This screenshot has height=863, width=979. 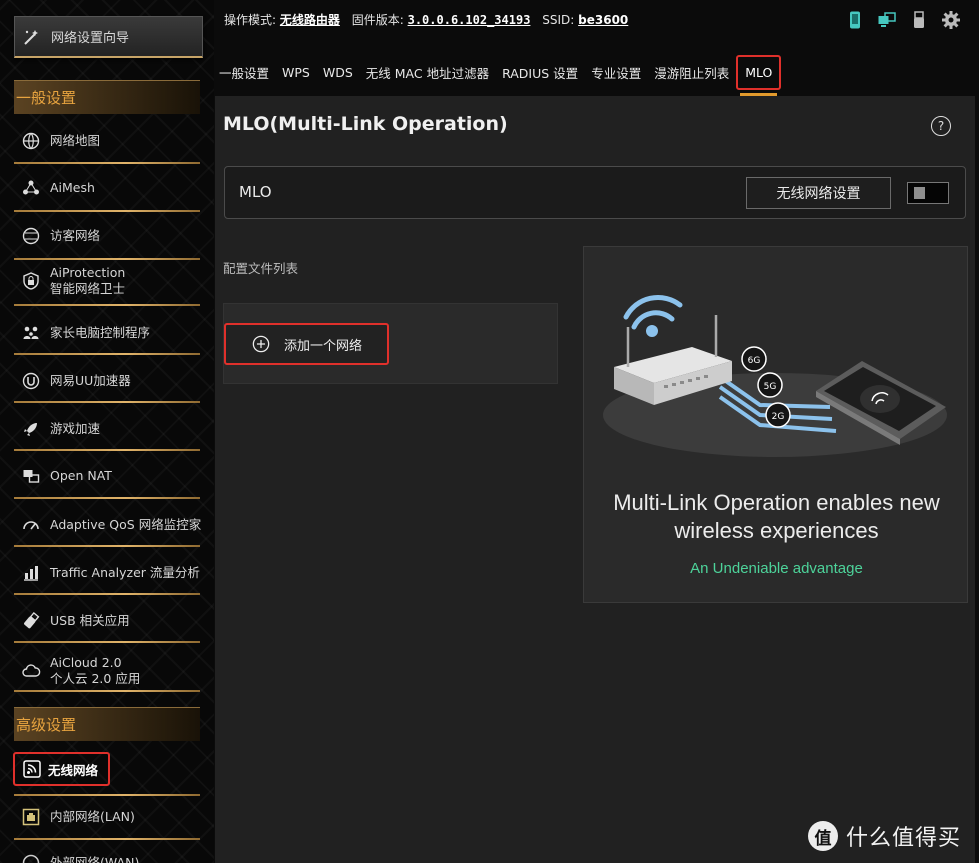 I want to click on sidebar-item-9: Adaptive QoS 网络监控家, so click(x=108, y=525).